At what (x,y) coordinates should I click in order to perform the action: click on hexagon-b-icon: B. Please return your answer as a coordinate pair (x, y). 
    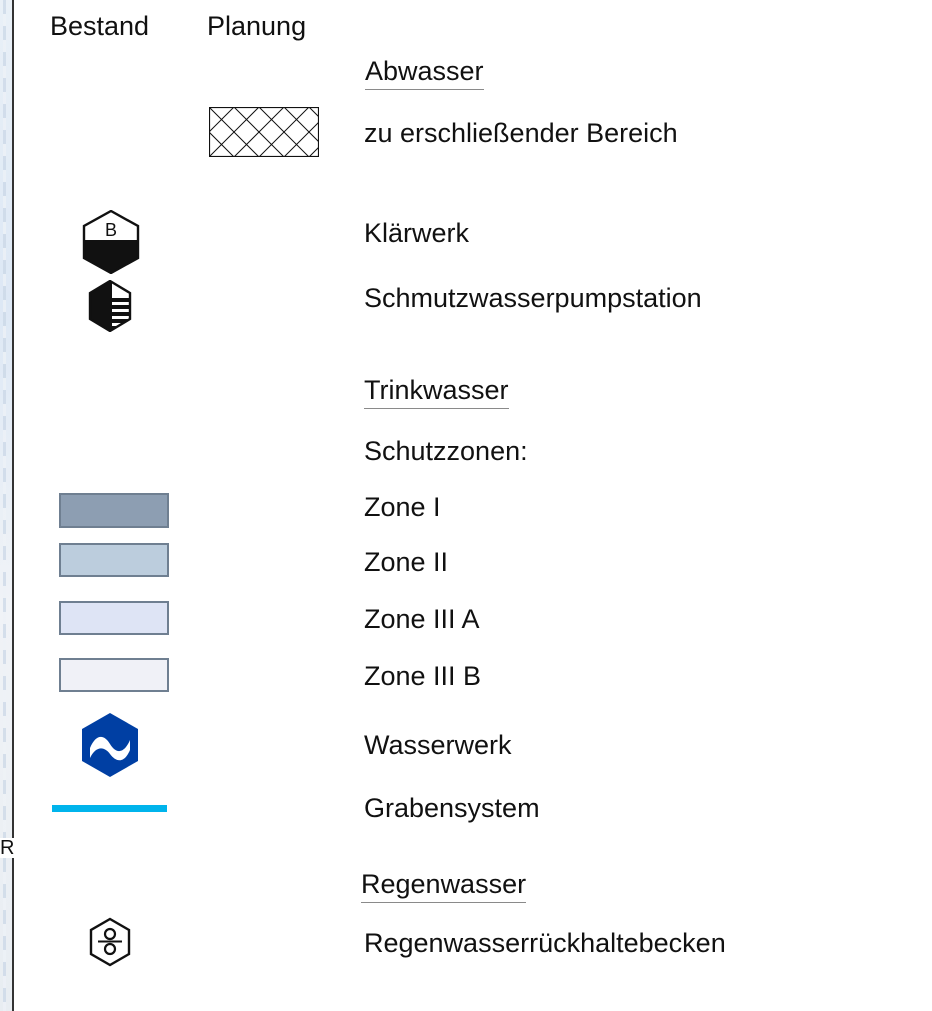
    Looking at the image, I should click on (111, 242).